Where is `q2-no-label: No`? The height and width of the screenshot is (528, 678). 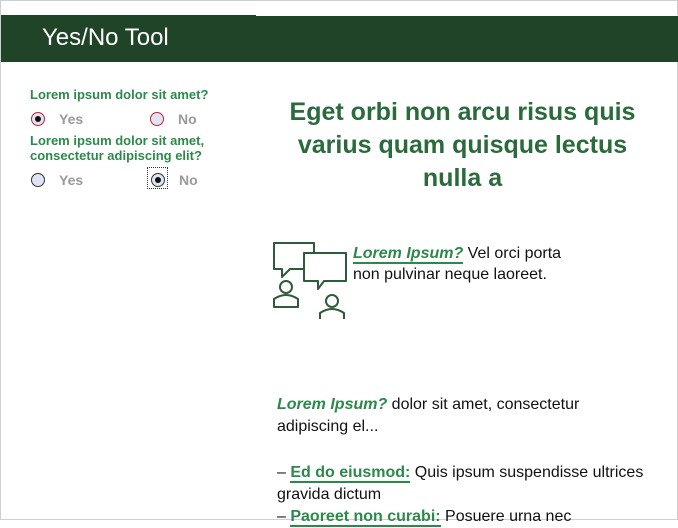 q2-no-label: No is located at coordinates (188, 180).